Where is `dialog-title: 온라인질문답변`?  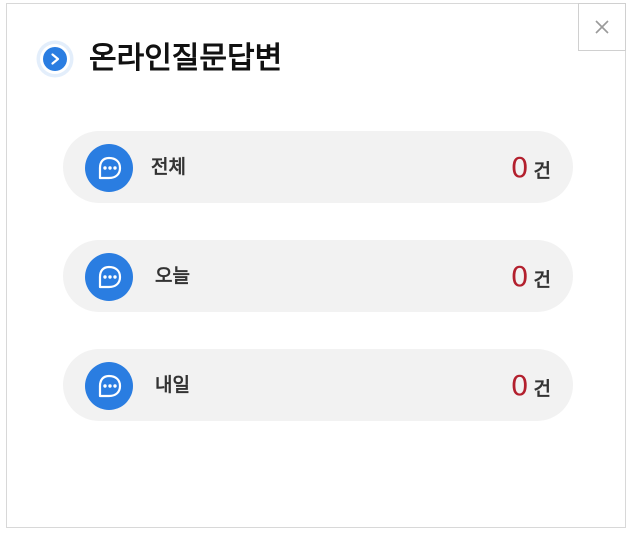
dialog-title: 온라인질문답변 is located at coordinates (186, 58).